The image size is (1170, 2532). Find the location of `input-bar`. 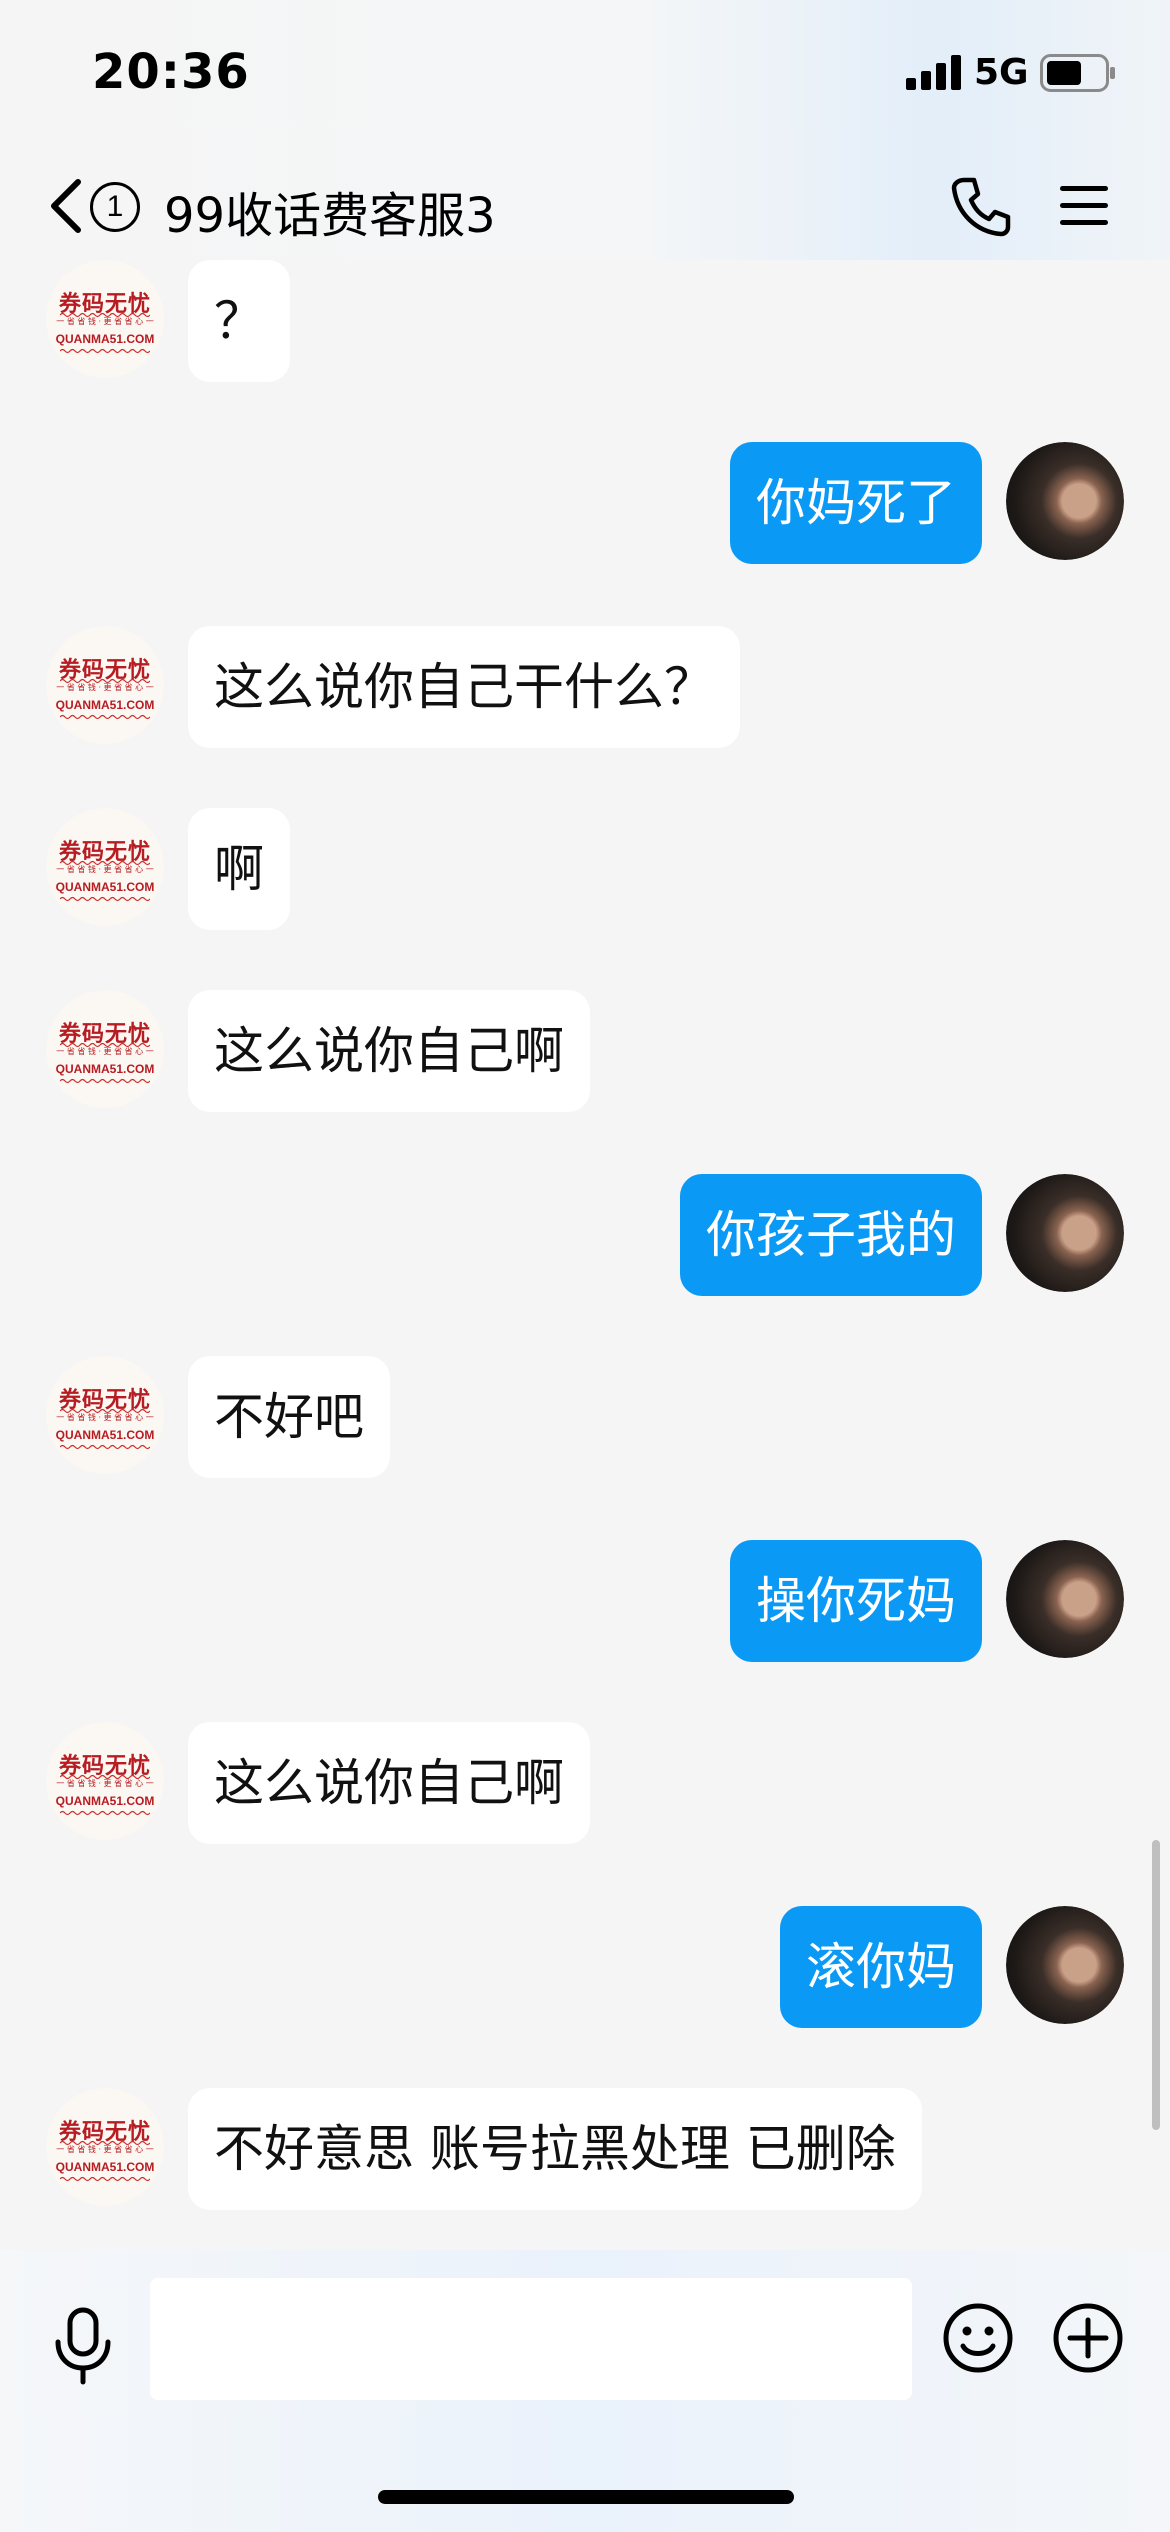

input-bar is located at coordinates (585, 2391).